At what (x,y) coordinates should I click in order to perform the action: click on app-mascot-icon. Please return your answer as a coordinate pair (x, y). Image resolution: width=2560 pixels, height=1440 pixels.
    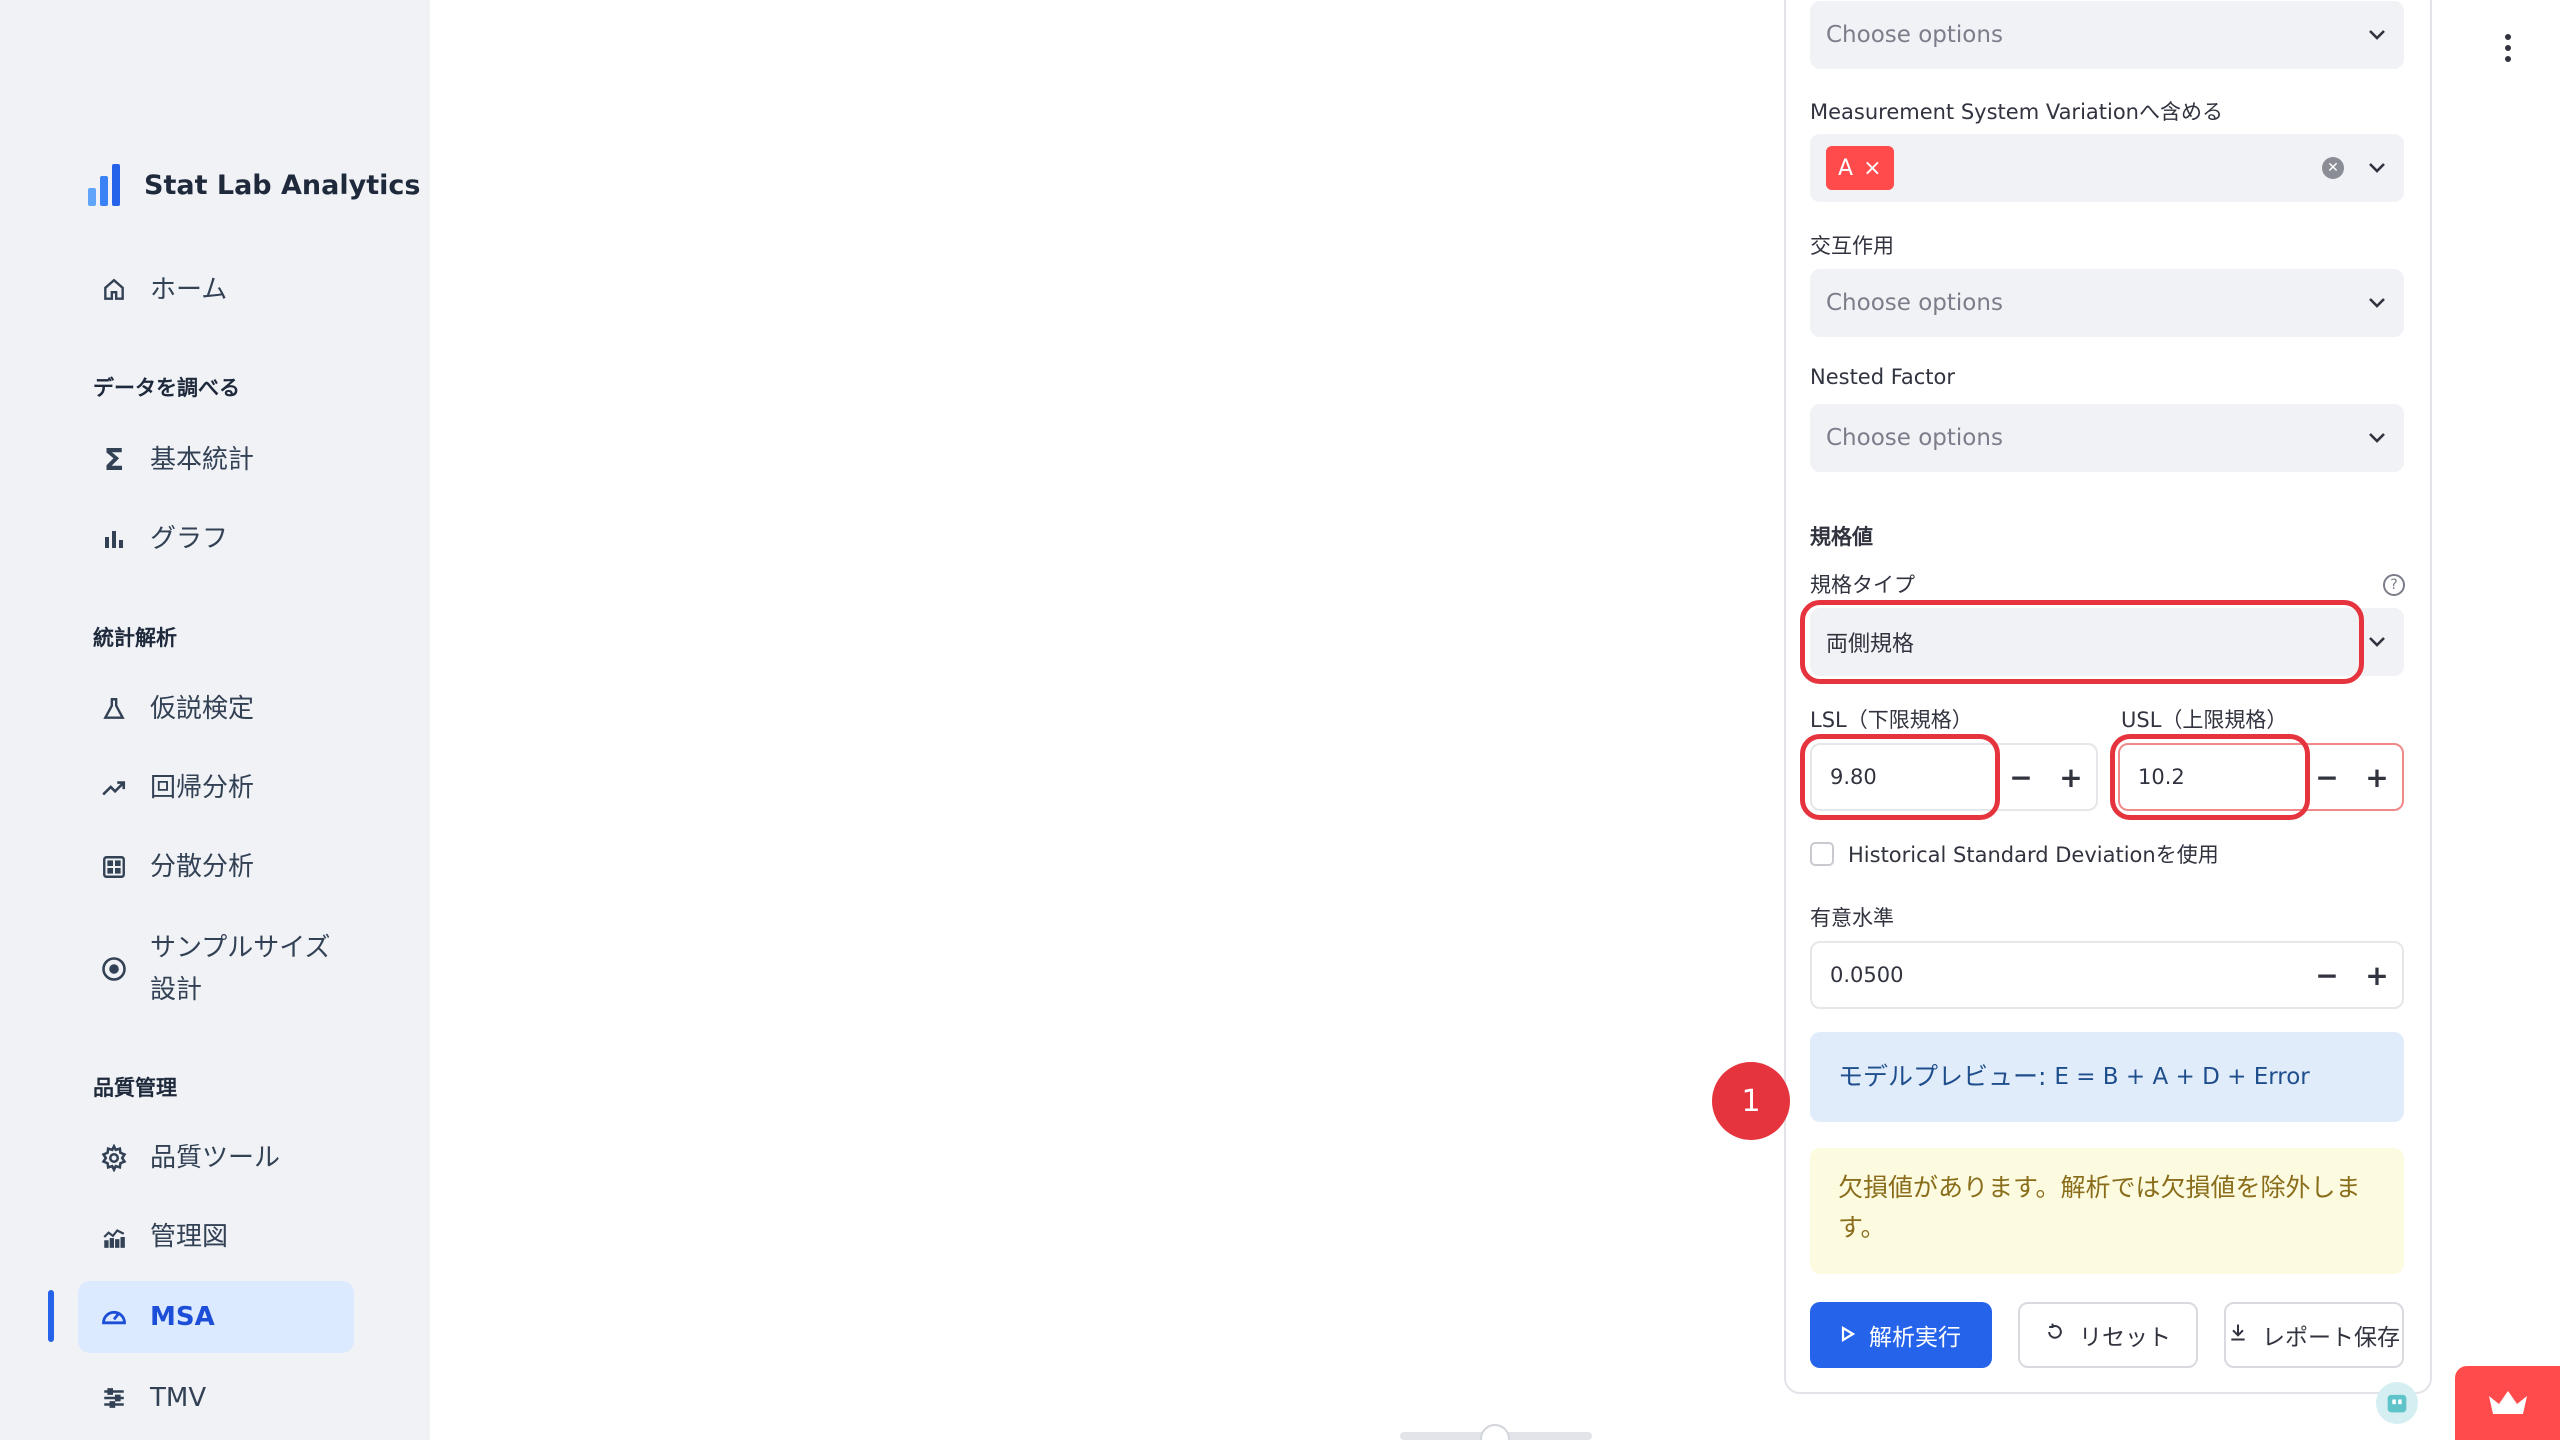
    Looking at the image, I should click on (2397, 1403).